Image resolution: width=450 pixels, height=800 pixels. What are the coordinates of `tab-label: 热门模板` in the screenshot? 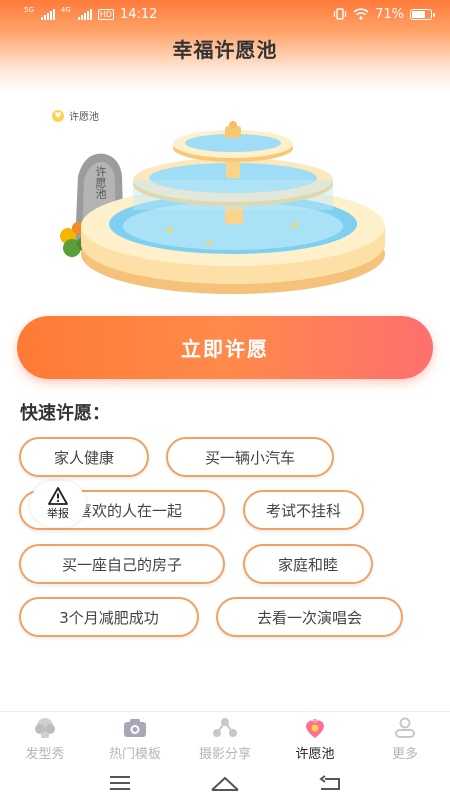 It's located at (134, 754).